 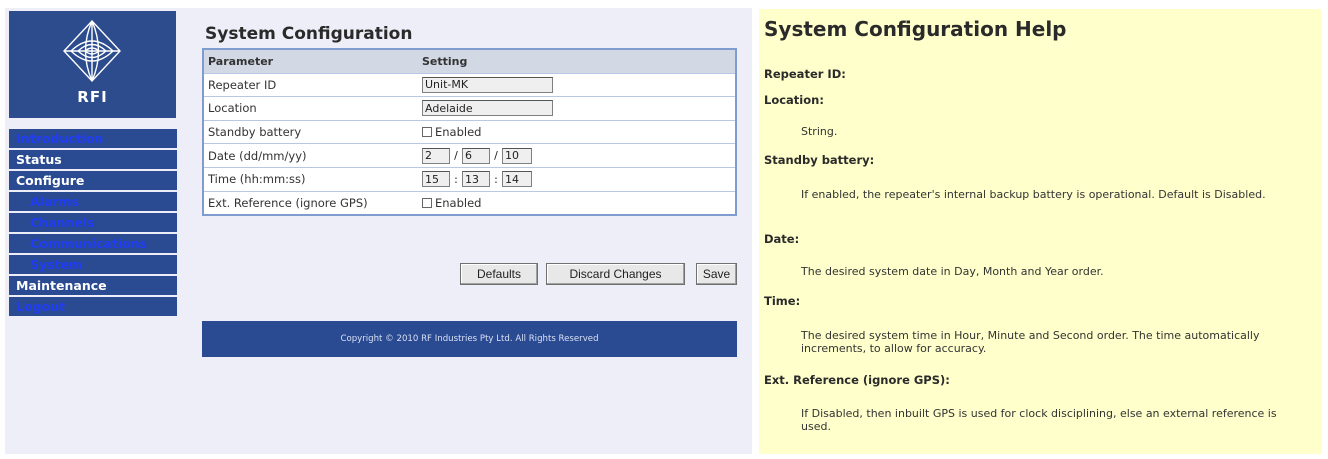 What do you see at coordinates (577, 61) in the screenshot?
I see `header-setting: Setting` at bounding box center [577, 61].